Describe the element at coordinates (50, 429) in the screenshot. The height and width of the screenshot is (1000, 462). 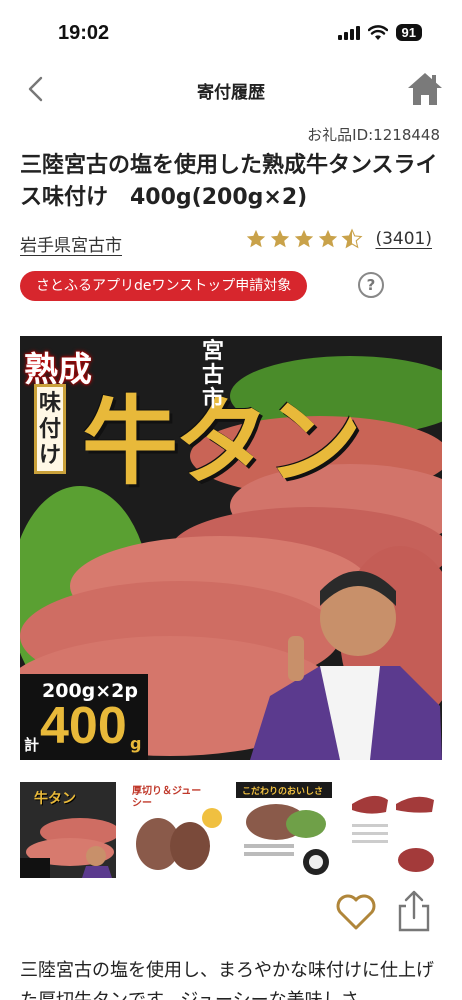
I see `hero-ajitsuke-text: 味付け` at that location.